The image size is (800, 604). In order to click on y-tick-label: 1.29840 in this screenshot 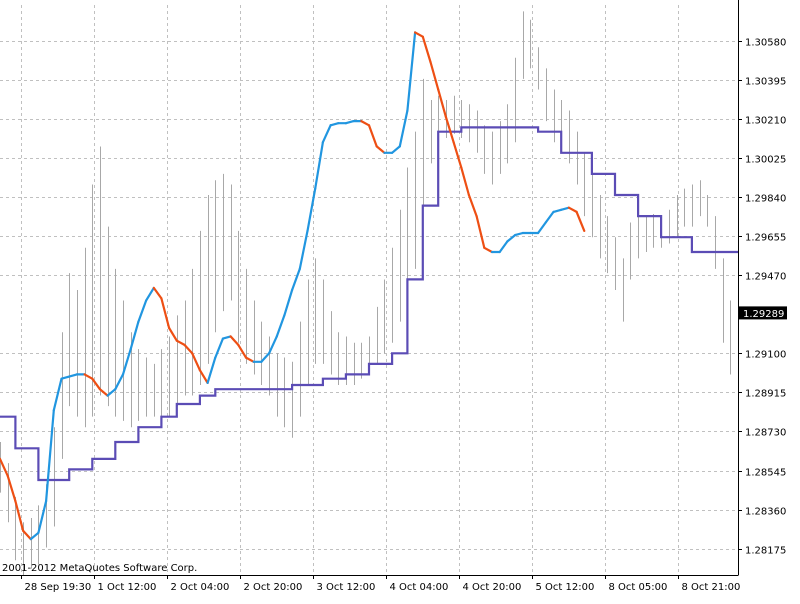, I will do `click(765, 199)`.